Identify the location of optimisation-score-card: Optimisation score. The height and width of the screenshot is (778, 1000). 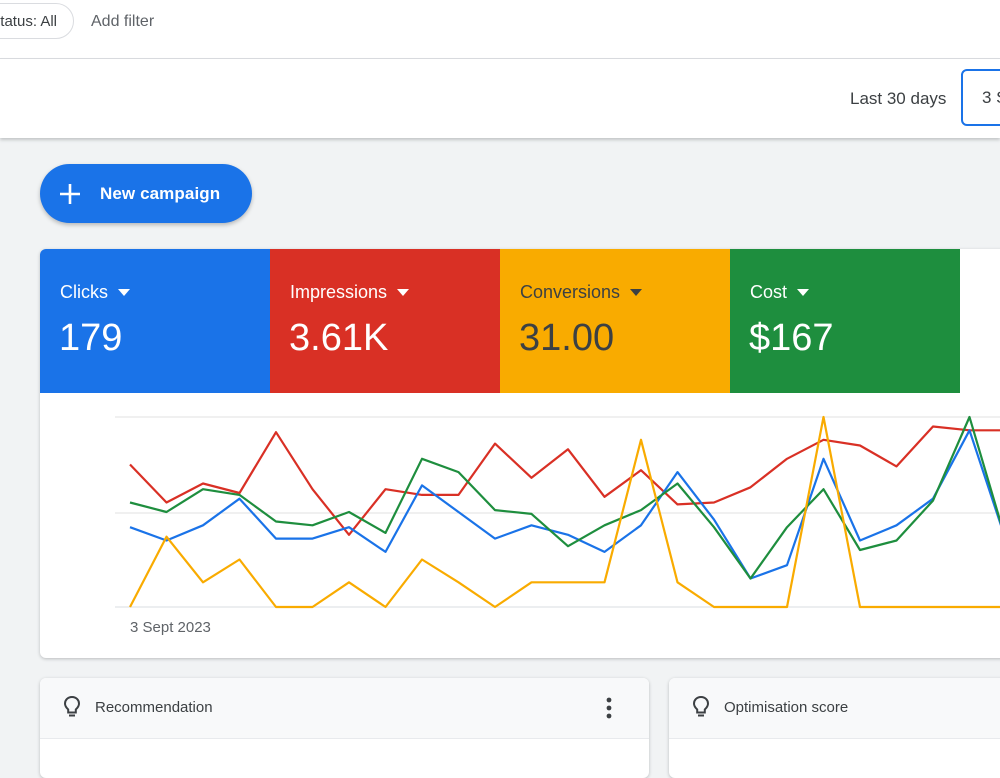
(834, 728).